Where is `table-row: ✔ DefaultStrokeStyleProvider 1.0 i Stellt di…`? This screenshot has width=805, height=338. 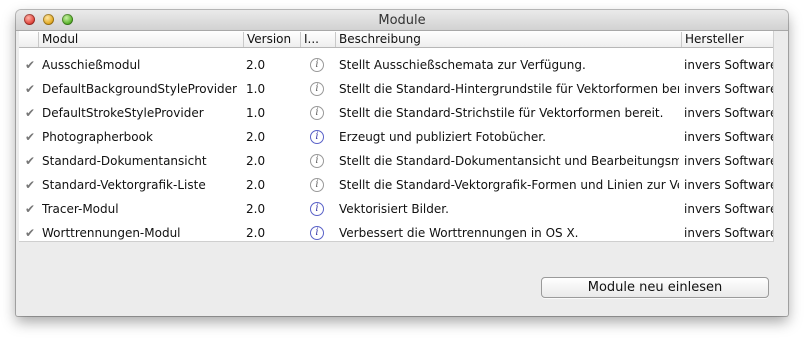 table-row: ✔ DefaultStrokeStyleProvider 1.0 i Stellt di… is located at coordinates (396, 113).